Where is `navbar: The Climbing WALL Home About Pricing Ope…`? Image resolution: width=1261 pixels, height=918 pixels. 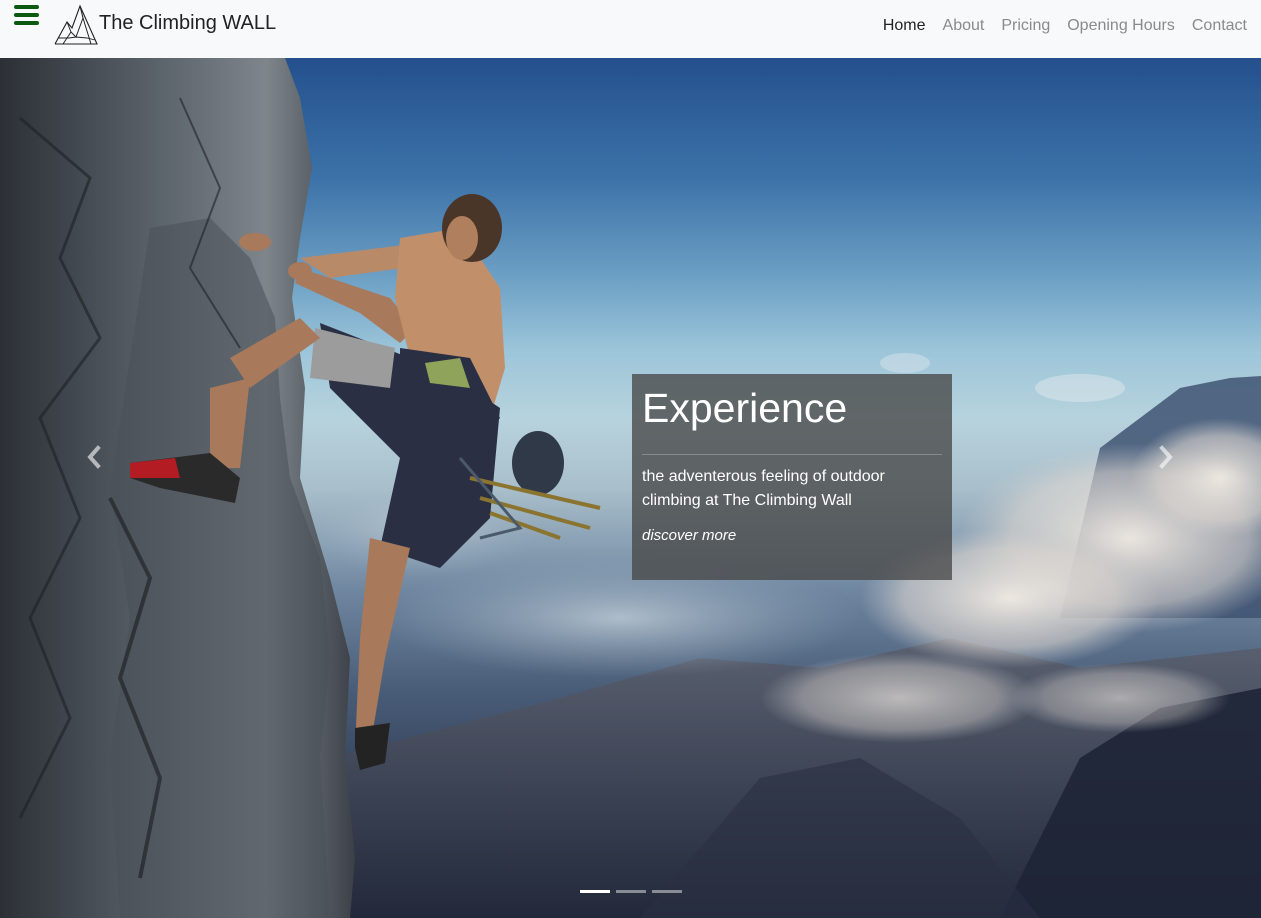
navbar: The Climbing WALL Home About Pricing Ope… is located at coordinates (630, 29).